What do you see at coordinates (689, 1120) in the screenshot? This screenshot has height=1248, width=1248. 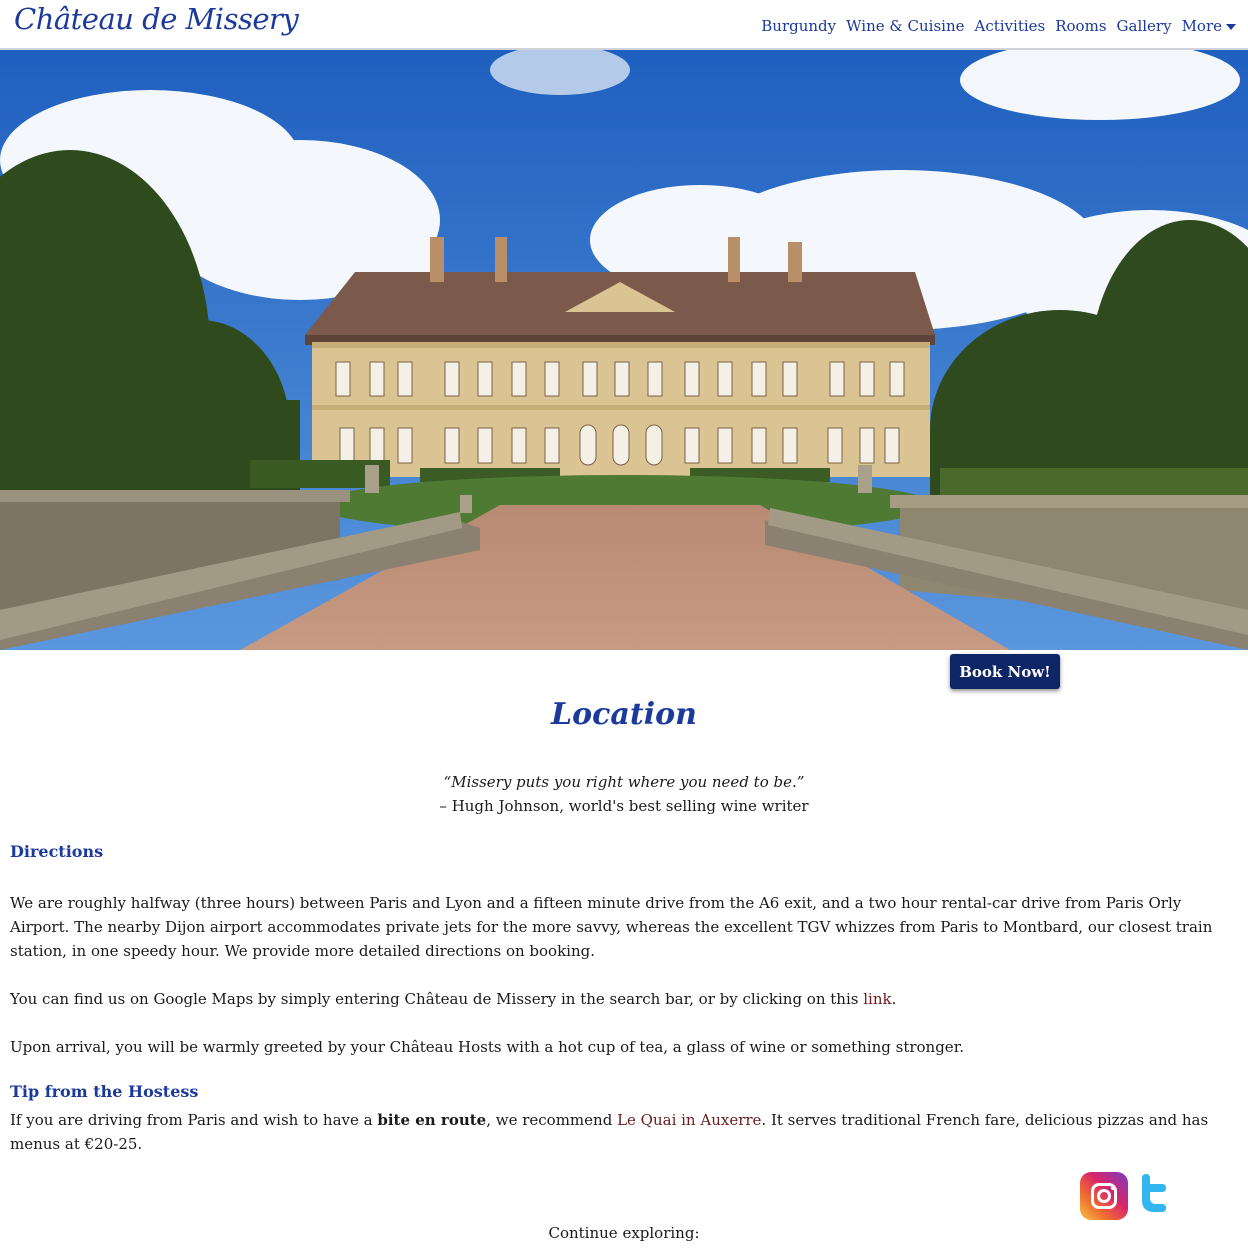 I see `le-quai-link: Le Quai in Auxerre` at bounding box center [689, 1120].